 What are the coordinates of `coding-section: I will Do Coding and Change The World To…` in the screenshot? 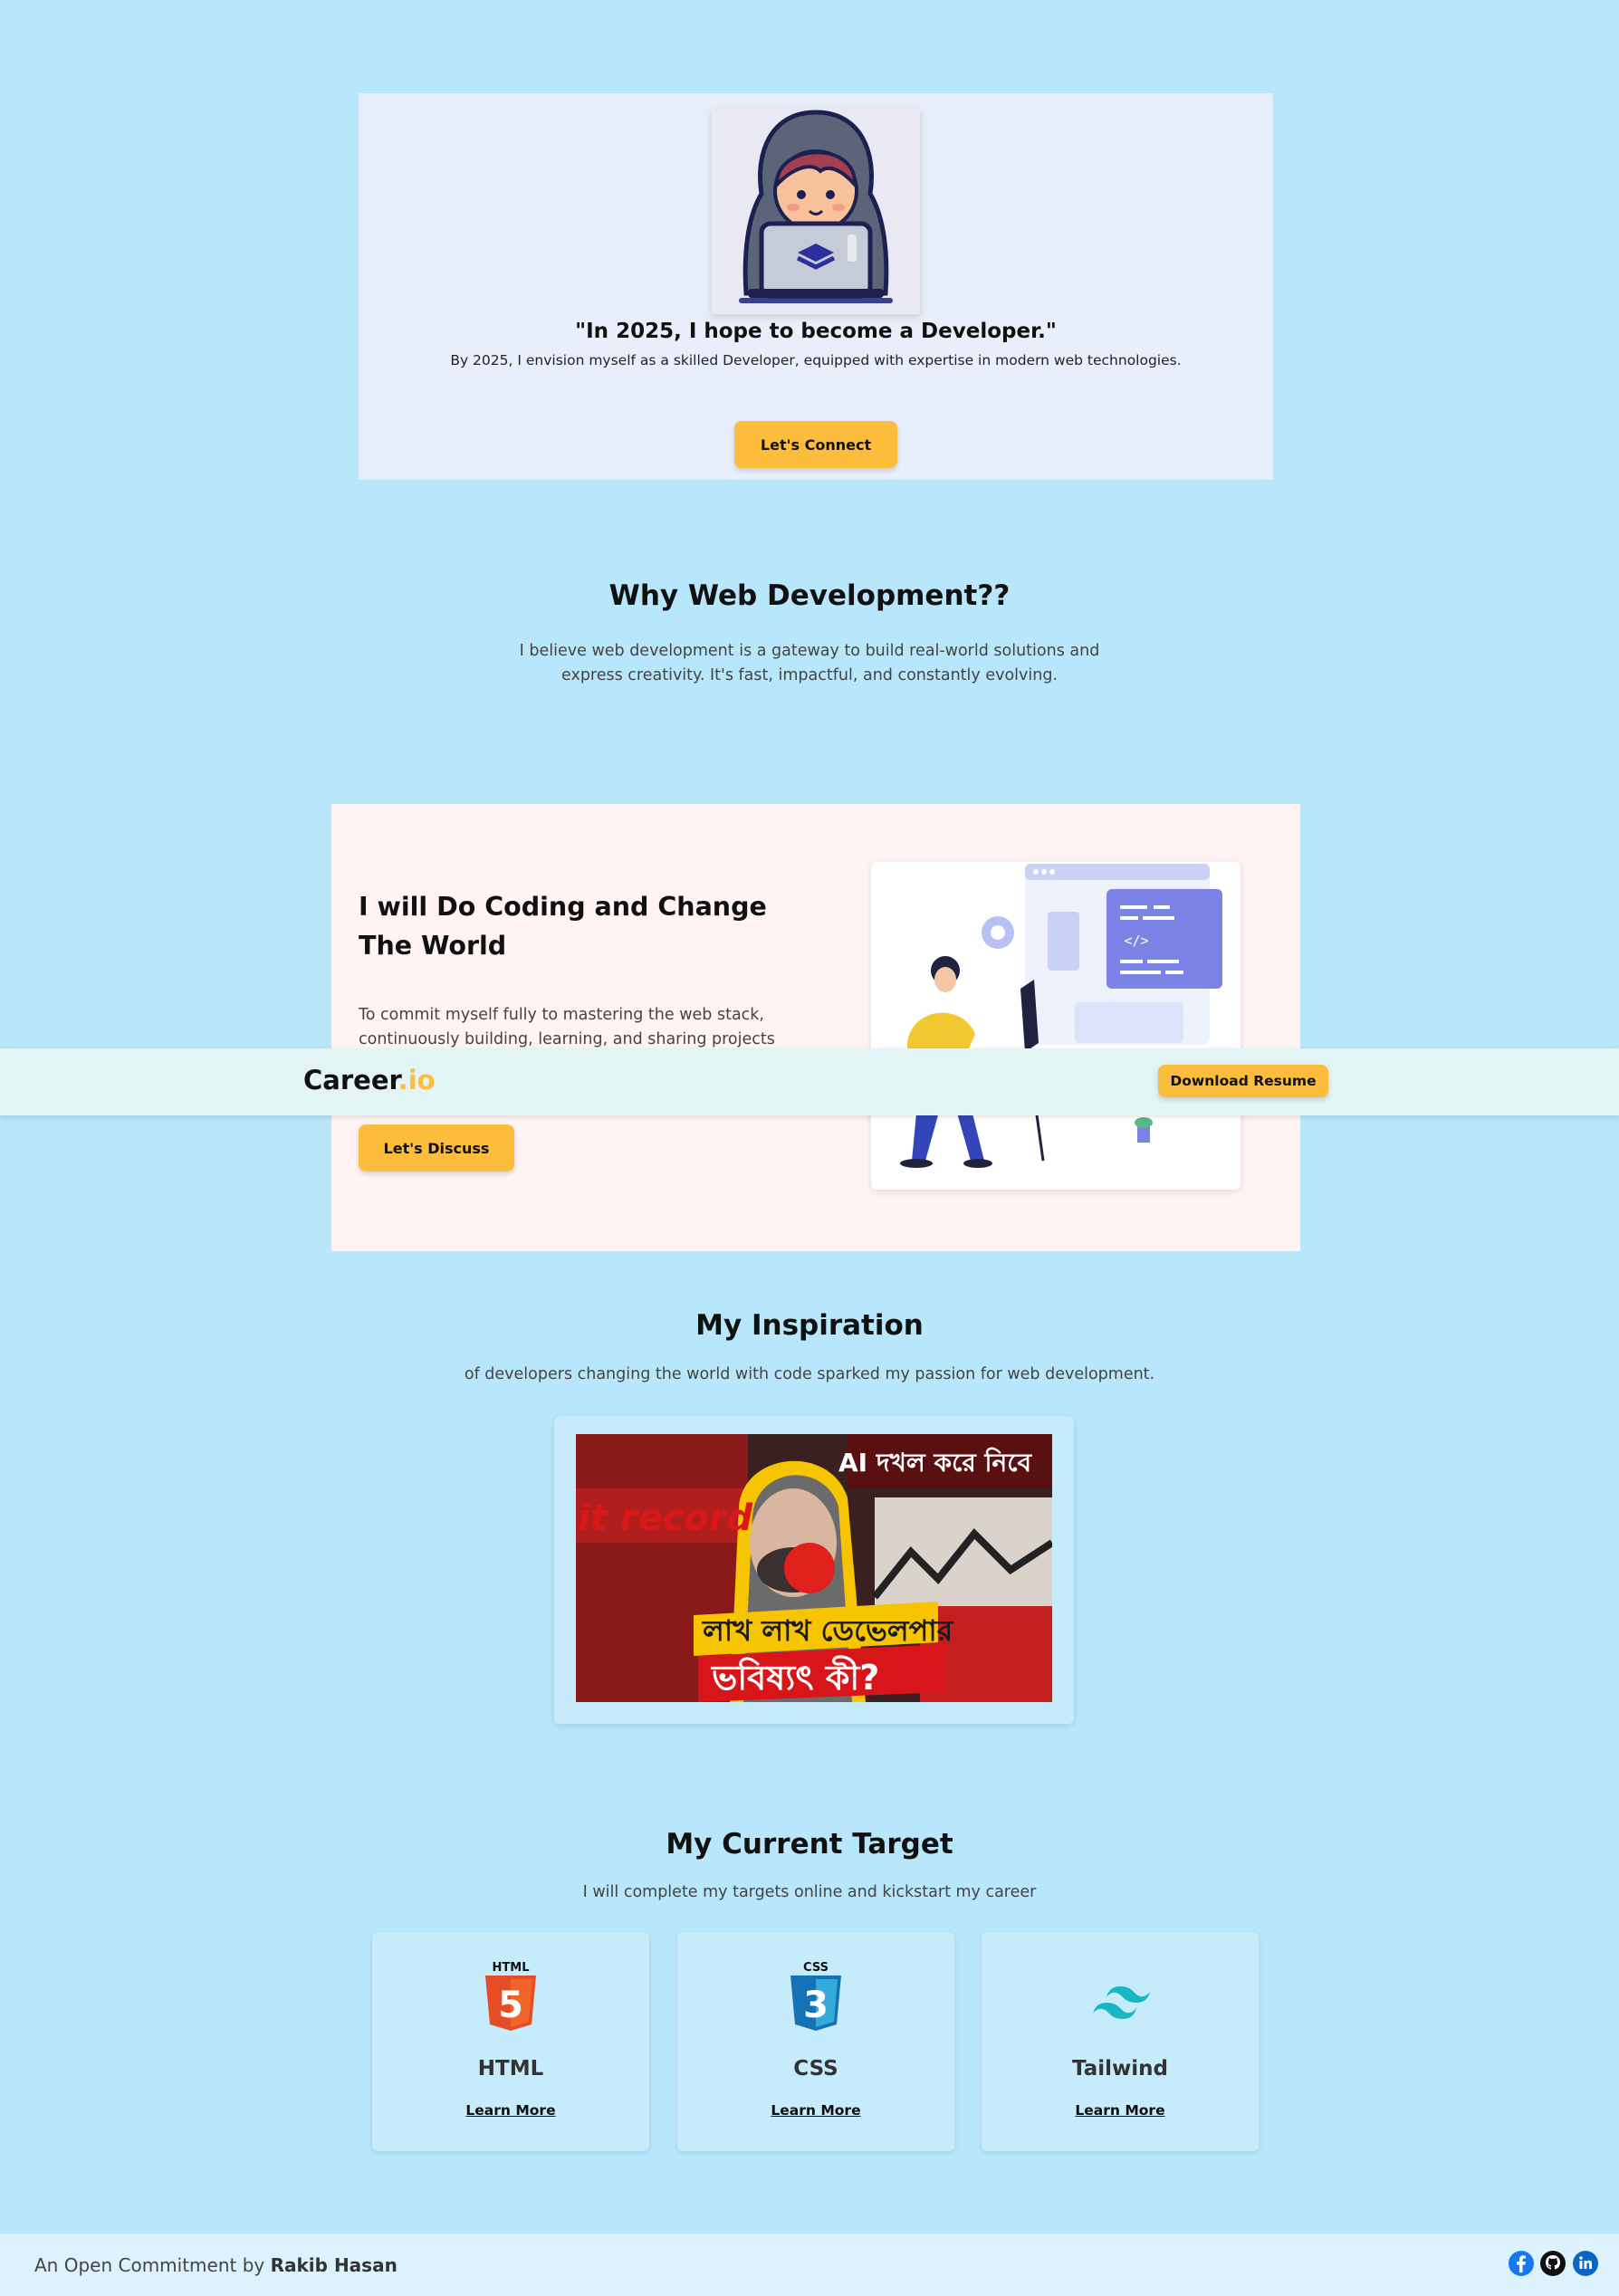 It's located at (815, 1027).